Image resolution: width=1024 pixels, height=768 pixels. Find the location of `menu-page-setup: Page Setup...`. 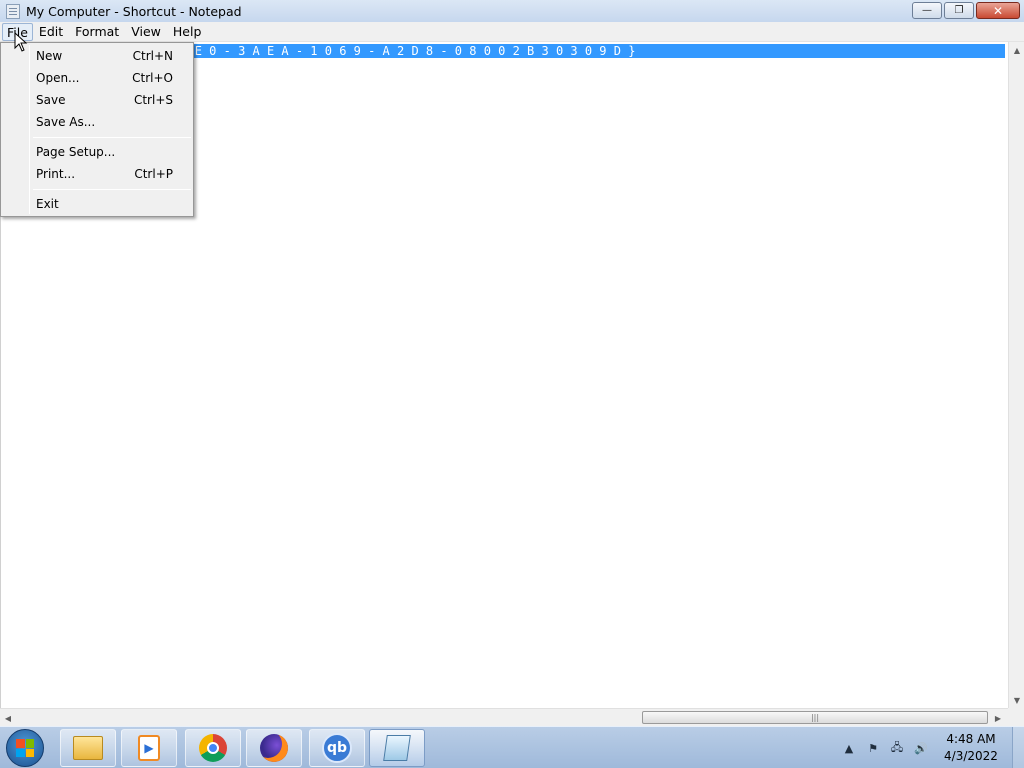

menu-page-setup: Page Setup... is located at coordinates (97, 152).